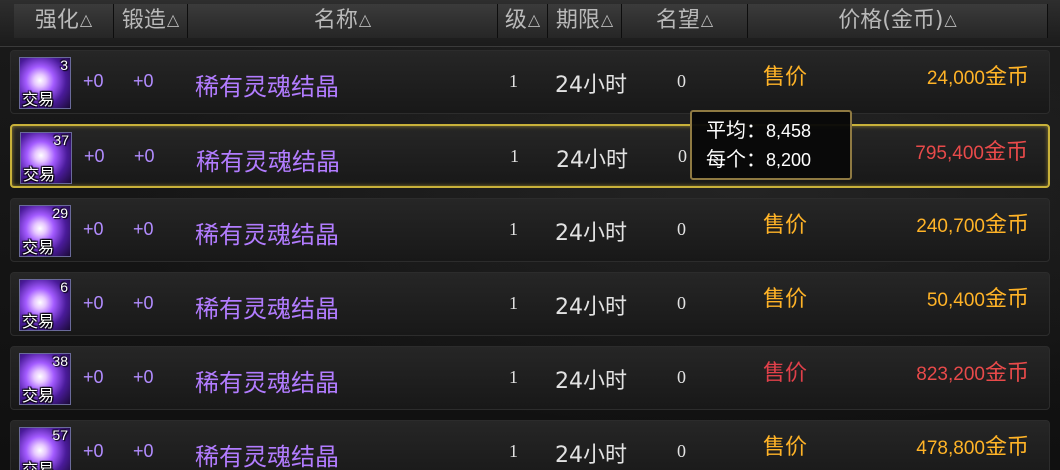 The image size is (1060, 470). Describe the element at coordinates (736, 159) in the screenshot. I see `tooltip-each-label: 每个：` at that location.